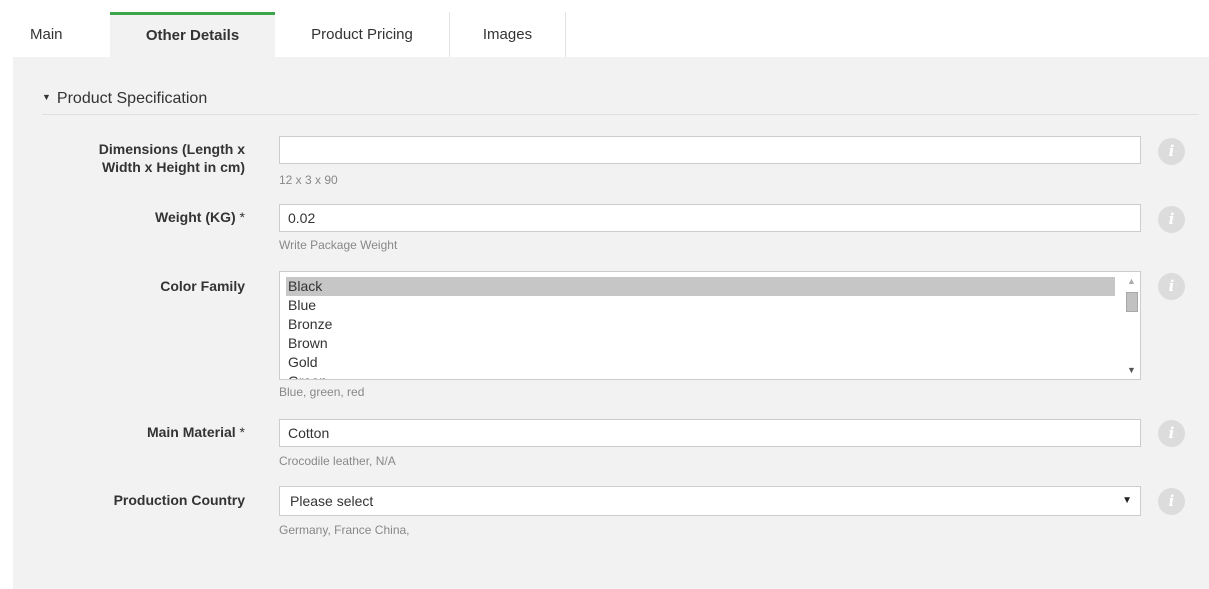 Image resolution: width=1209 pixels, height=589 pixels. What do you see at coordinates (700, 286) in the screenshot?
I see `color-option-black: Black` at bounding box center [700, 286].